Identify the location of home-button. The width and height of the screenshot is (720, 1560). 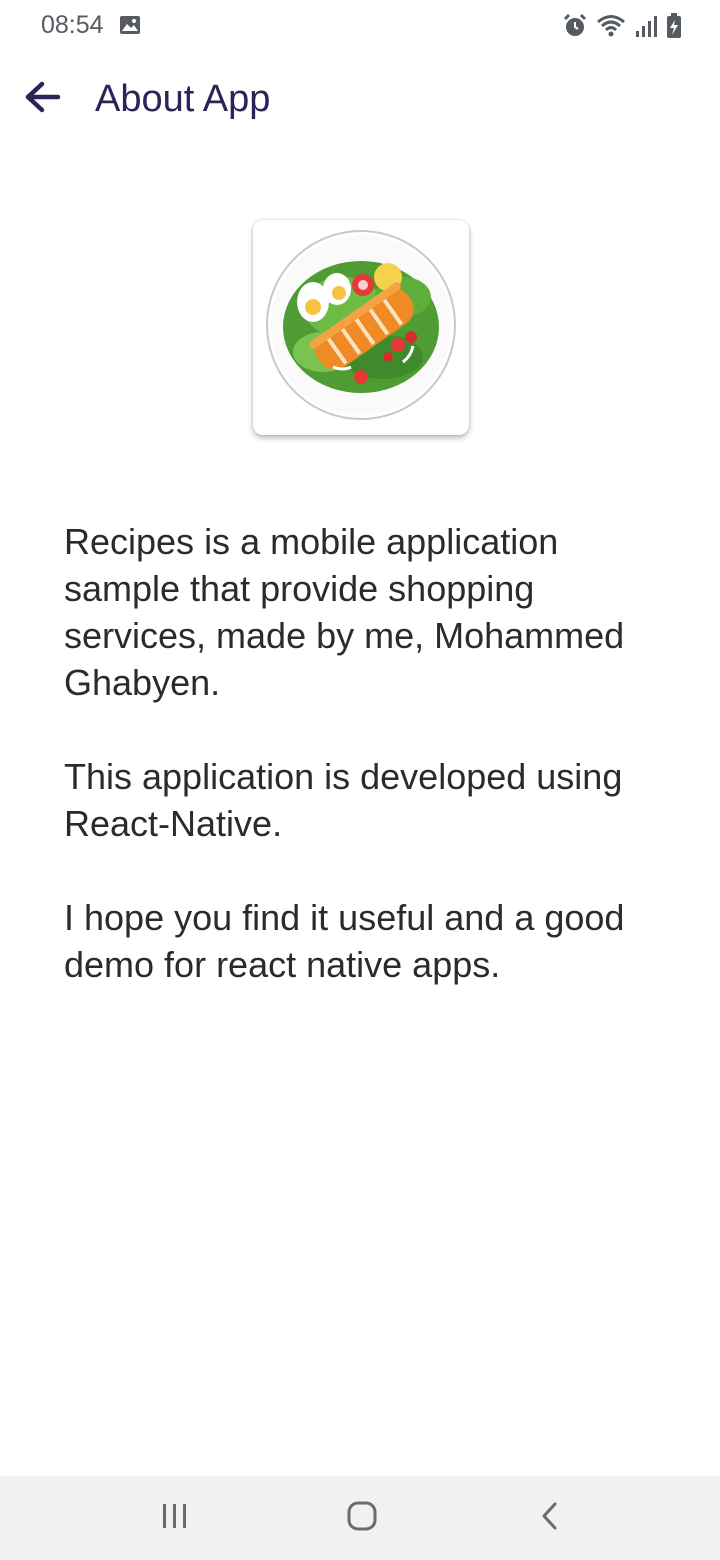
(362, 1518).